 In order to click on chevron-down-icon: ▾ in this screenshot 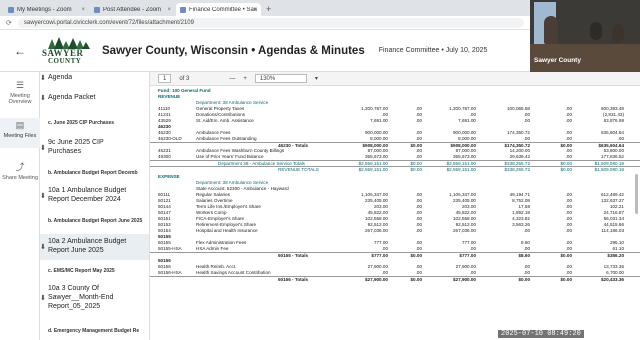, I will do `click(316, 78)`.